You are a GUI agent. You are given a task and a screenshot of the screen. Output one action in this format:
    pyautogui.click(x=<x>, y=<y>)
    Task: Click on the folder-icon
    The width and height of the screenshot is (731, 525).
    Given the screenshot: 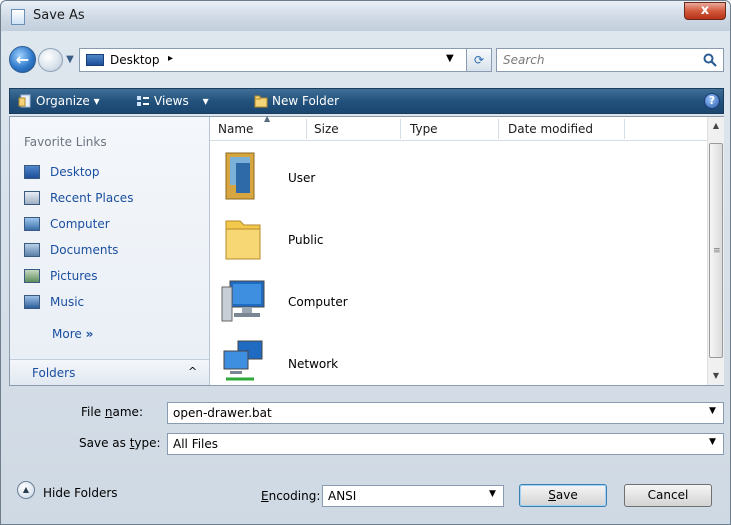 What is the action you would take?
    pyautogui.click(x=243, y=240)
    